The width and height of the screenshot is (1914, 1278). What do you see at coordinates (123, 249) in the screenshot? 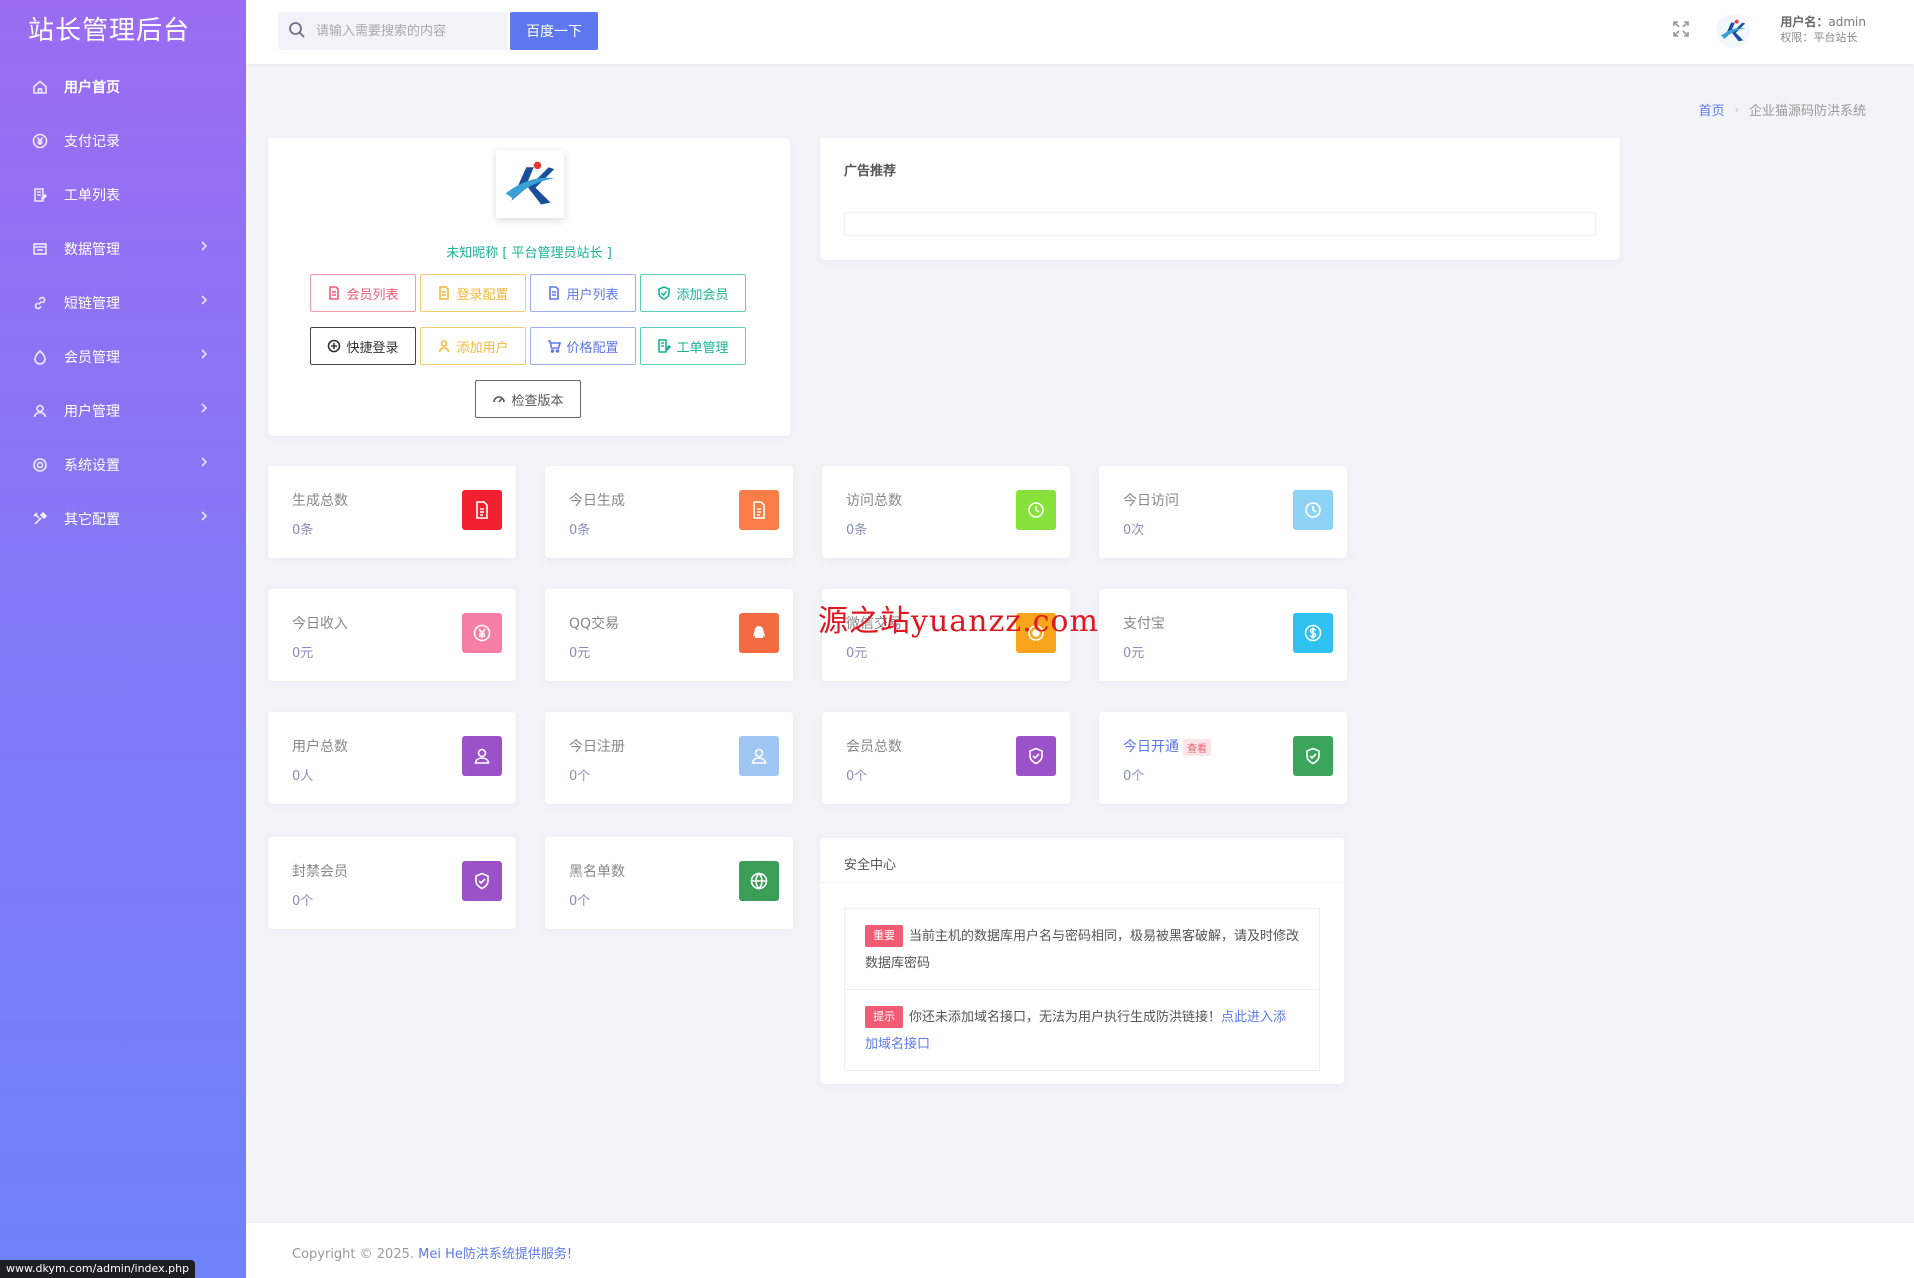
I see `sidebar-item-data: 数据管理` at bounding box center [123, 249].